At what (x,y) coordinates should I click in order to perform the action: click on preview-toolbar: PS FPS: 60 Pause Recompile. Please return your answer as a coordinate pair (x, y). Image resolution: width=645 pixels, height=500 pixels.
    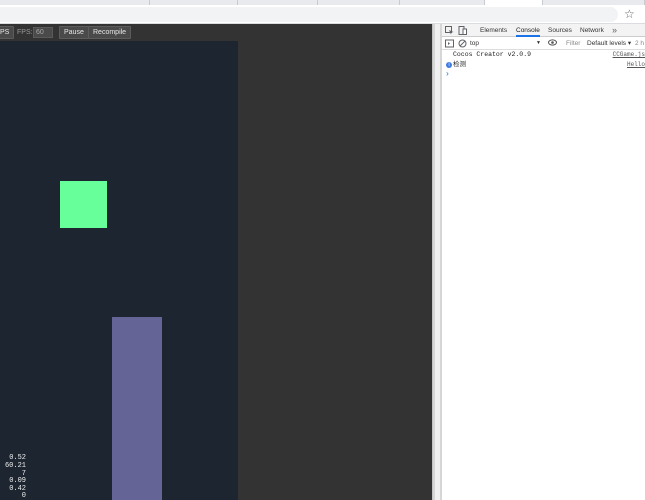
    Looking at the image, I should click on (216, 32).